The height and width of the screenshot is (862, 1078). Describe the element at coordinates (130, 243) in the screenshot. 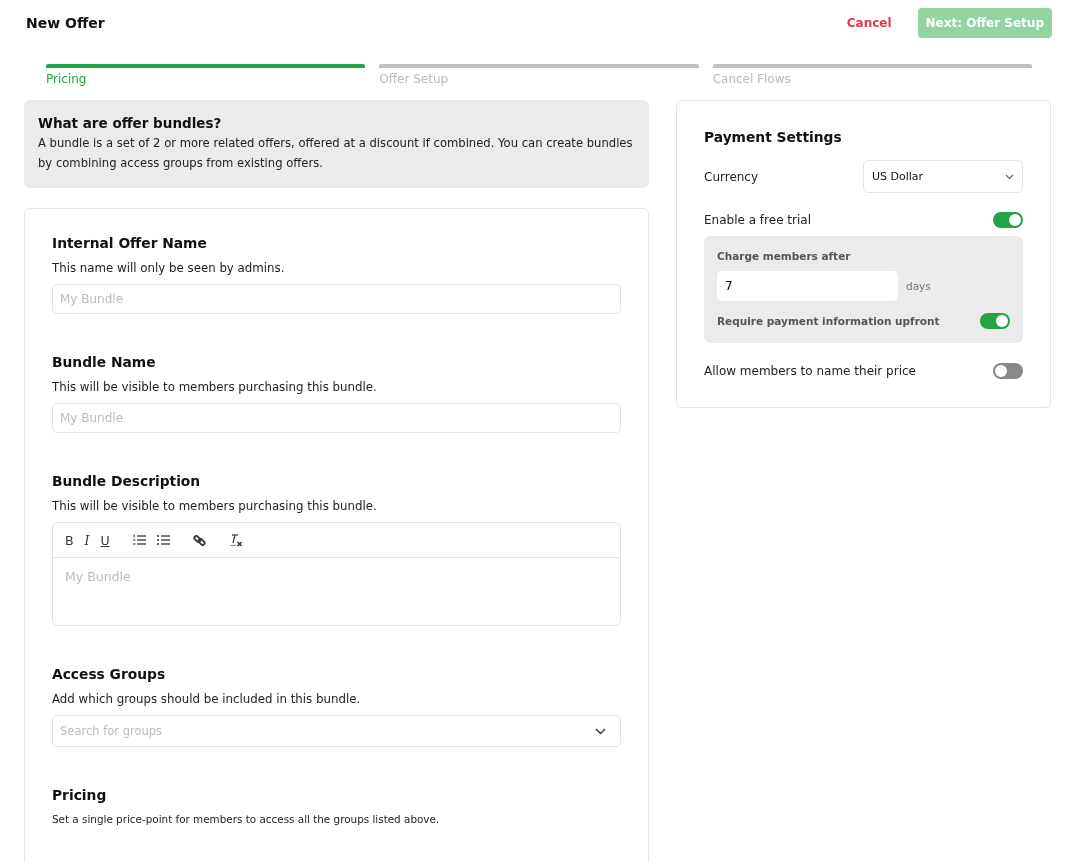

I see `section-title: Internal Offer Name` at that location.